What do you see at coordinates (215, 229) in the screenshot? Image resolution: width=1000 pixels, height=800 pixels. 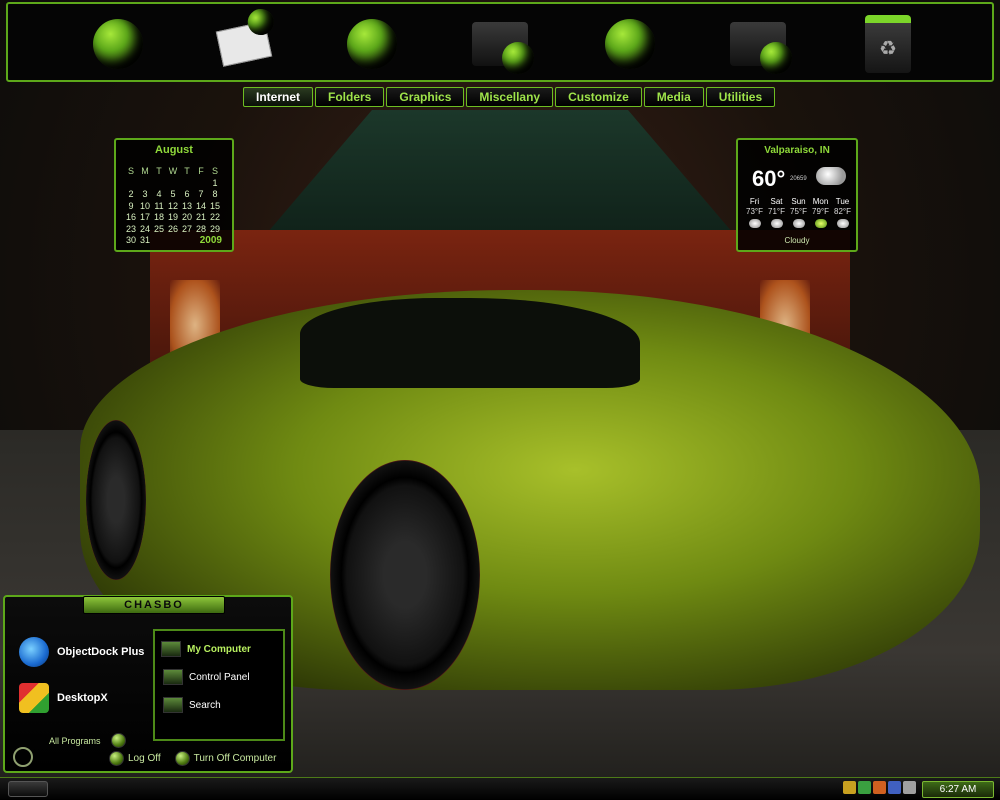 I see `calendar-day: 29` at bounding box center [215, 229].